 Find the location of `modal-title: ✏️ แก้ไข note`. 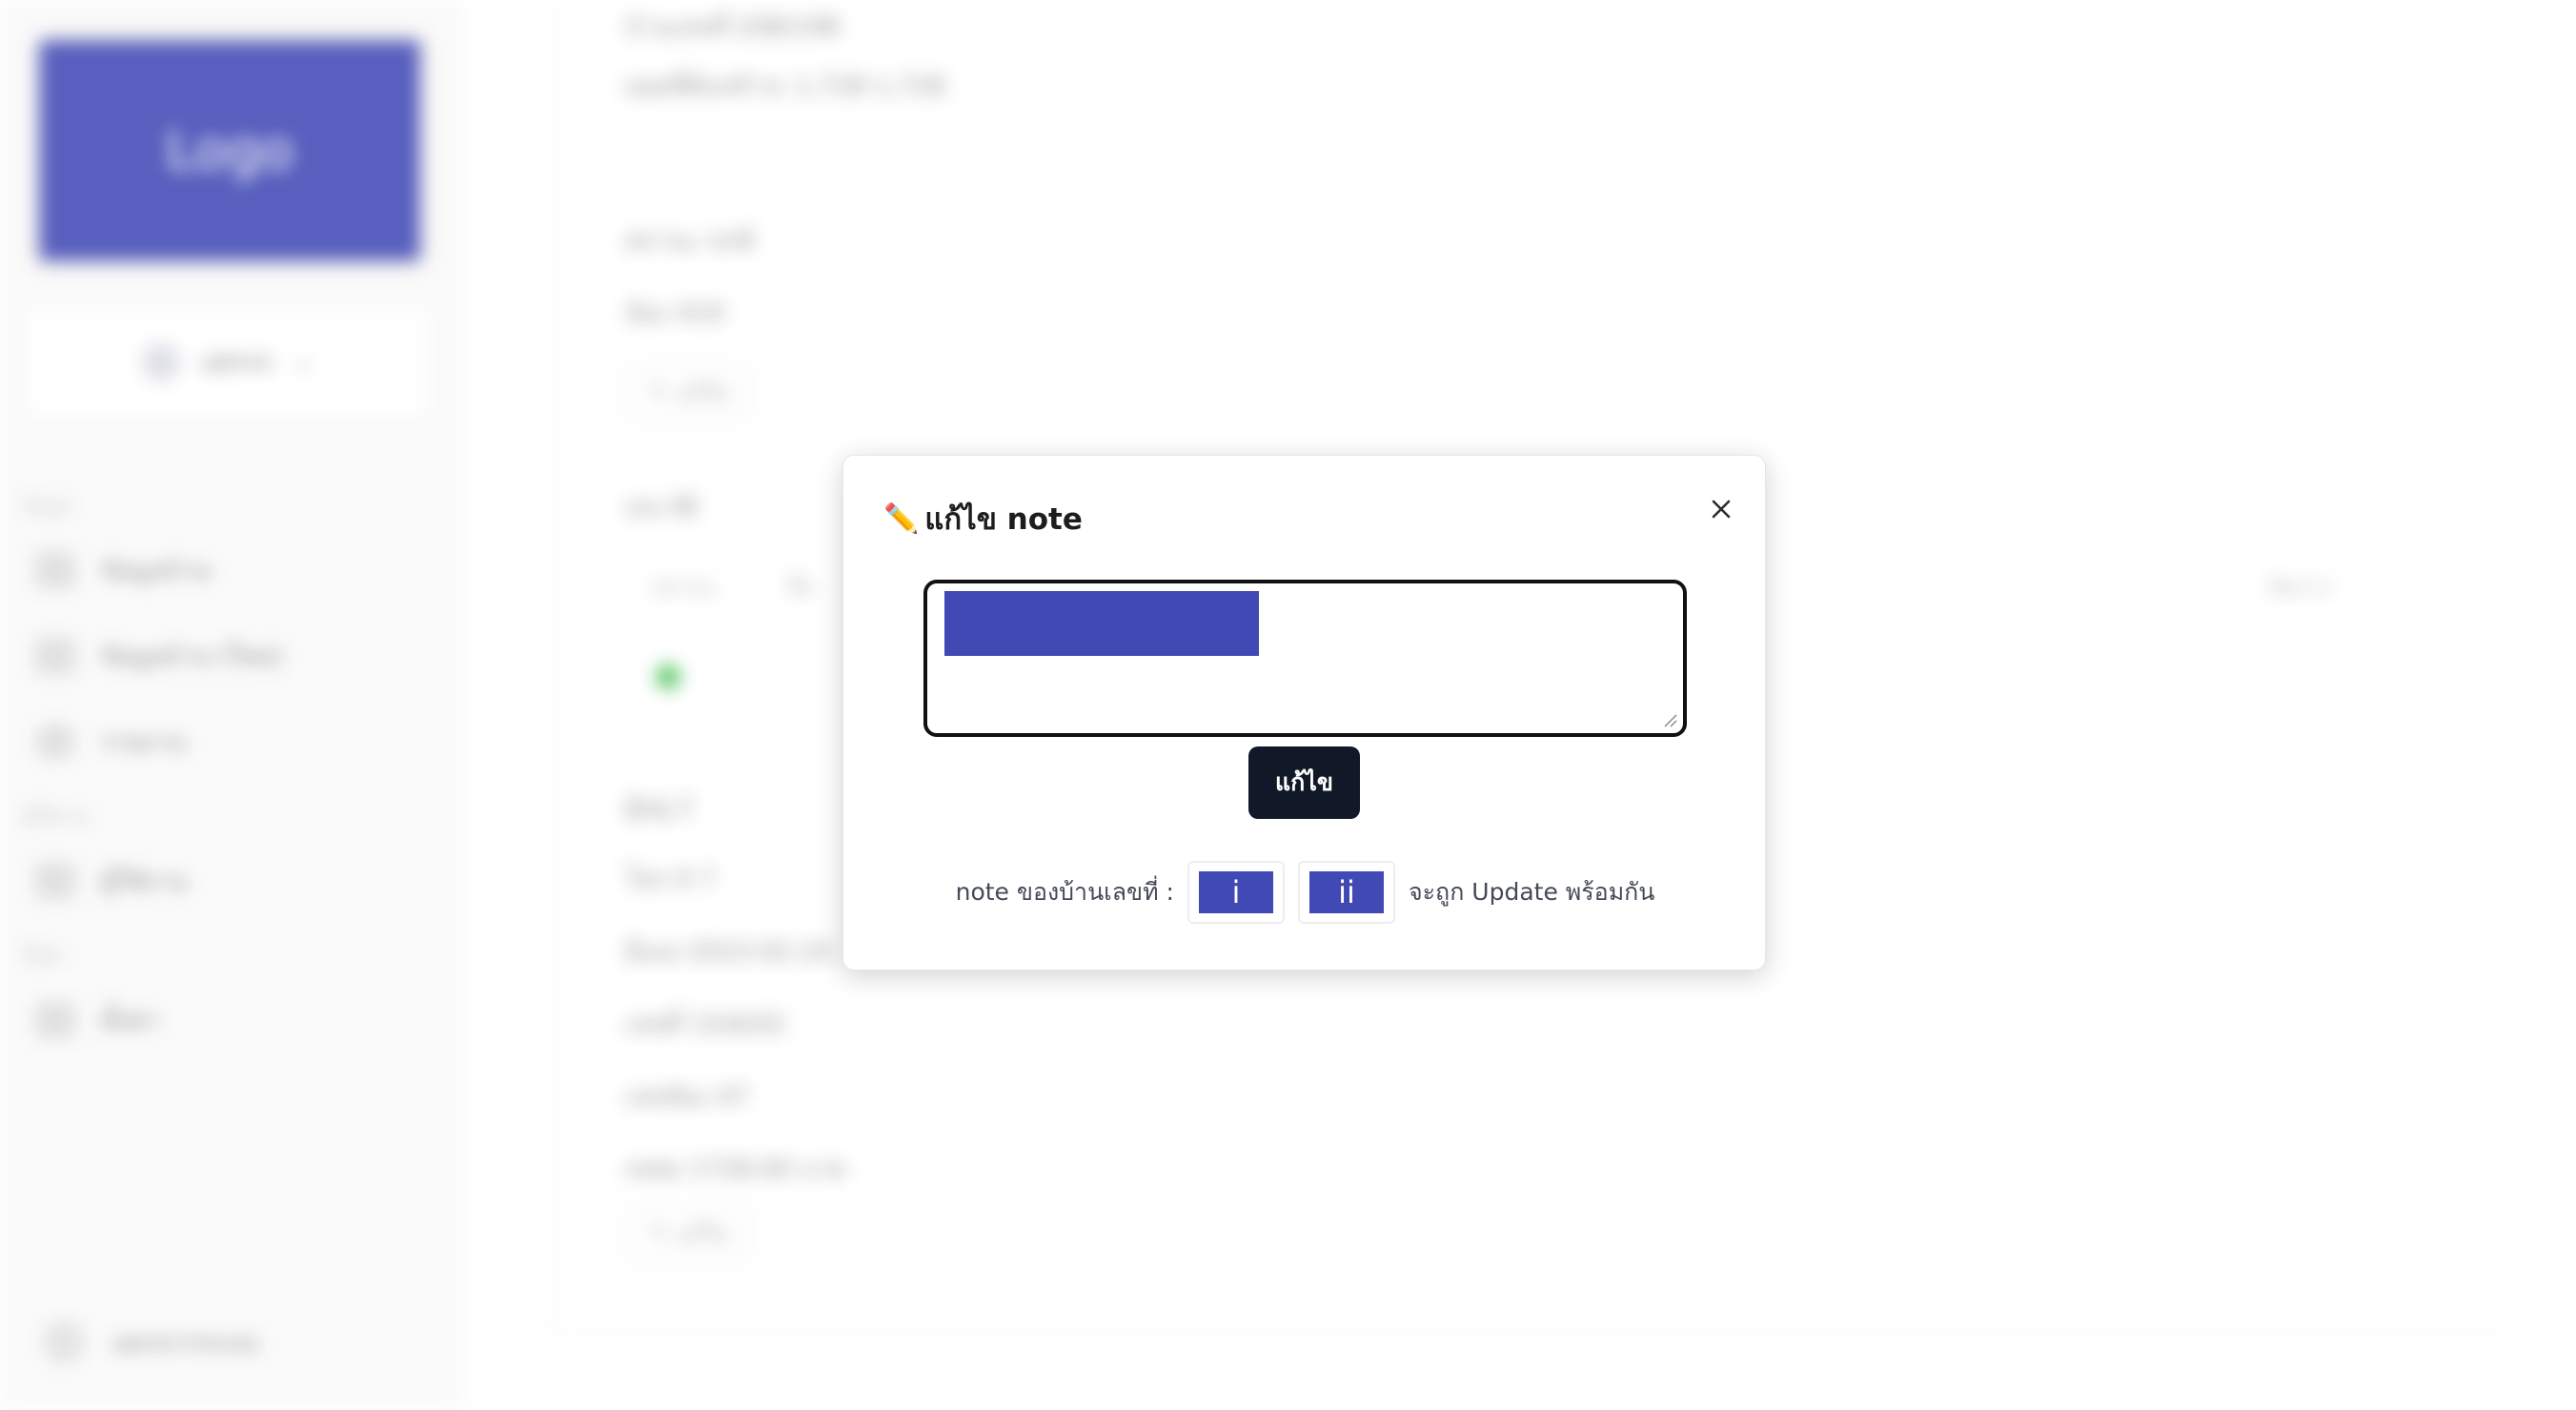

modal-title: ✏️ แก้ไข note is located at coordinates (983, 518).